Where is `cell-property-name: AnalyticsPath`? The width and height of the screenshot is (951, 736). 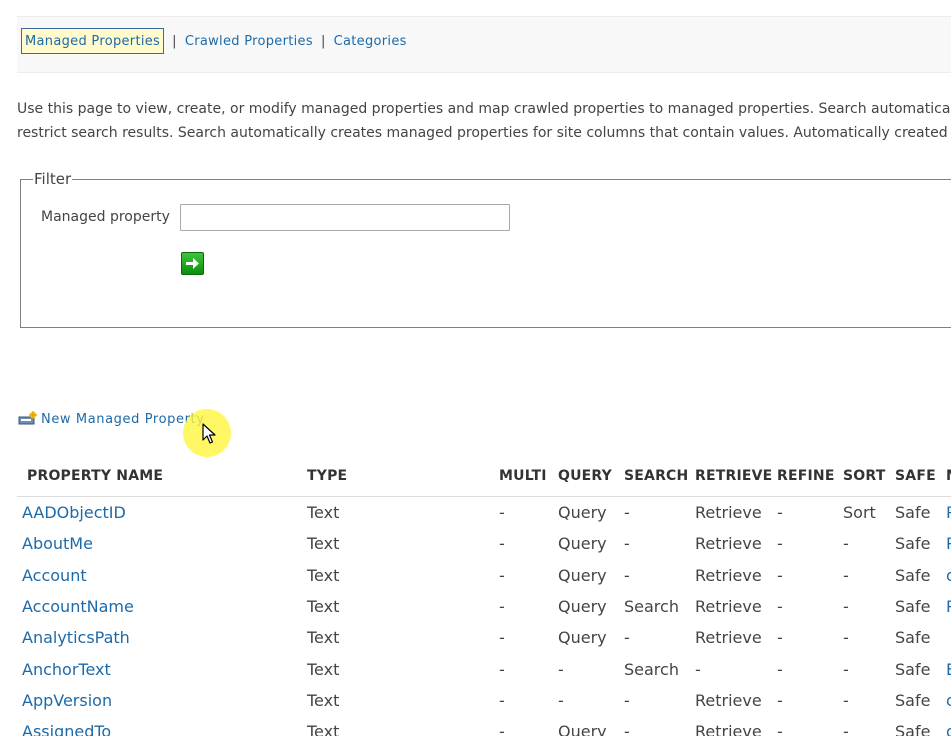 cell-property-name: AnalyticsPath is located at coordinates (76, 637).